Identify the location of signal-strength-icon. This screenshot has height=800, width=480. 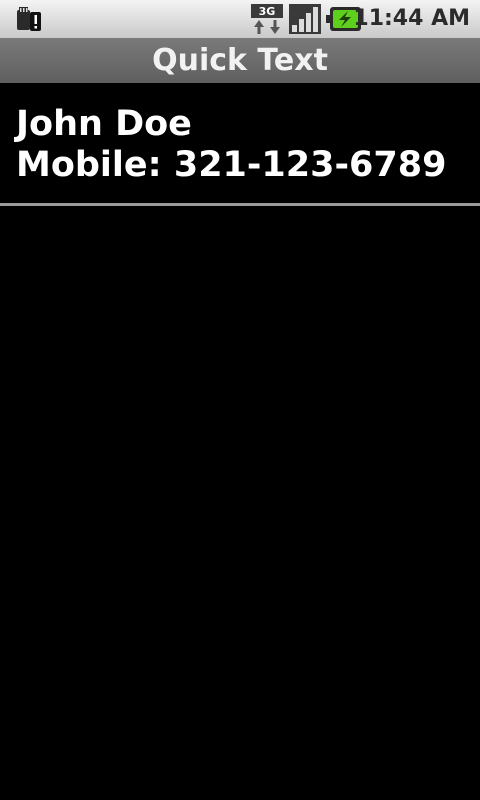
(305, 19).